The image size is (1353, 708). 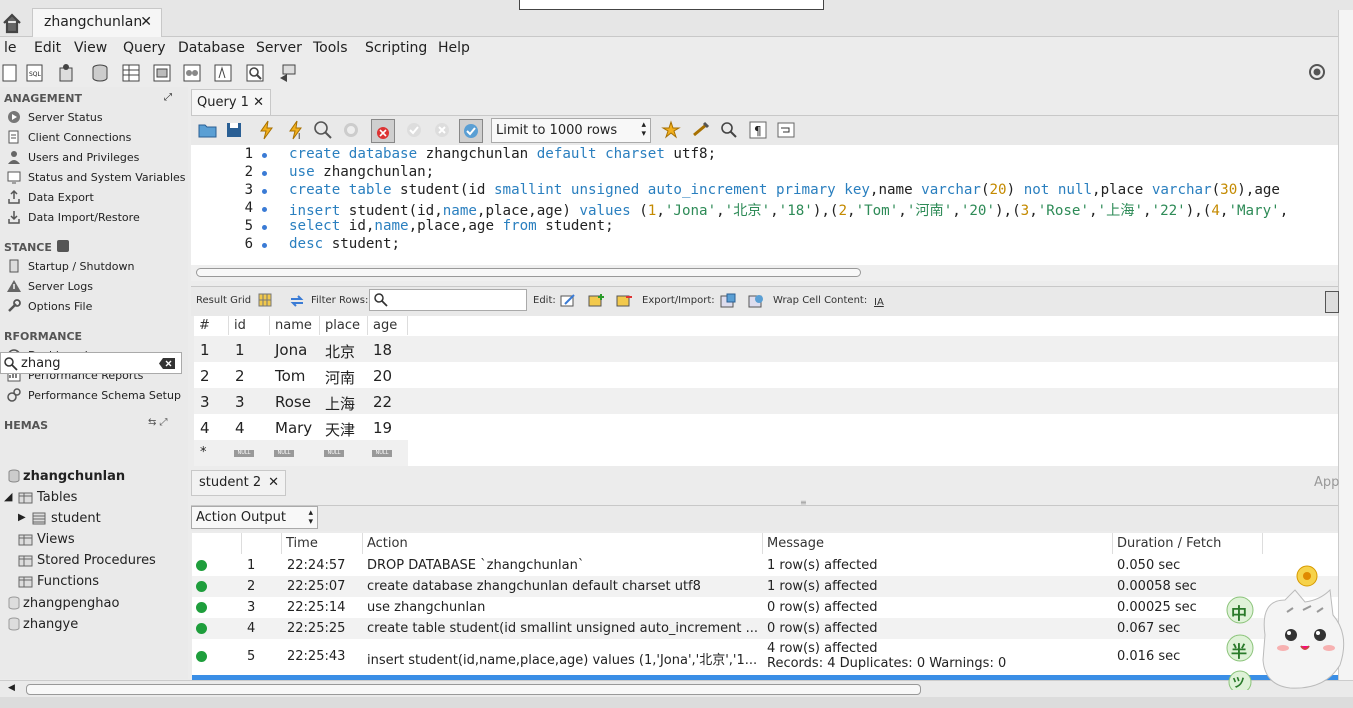 What do you see at coordinates (766, 427) in the screenshot?
I see `table-row: 4 4 Mary 天津 19` at bounding box center [766, 427].